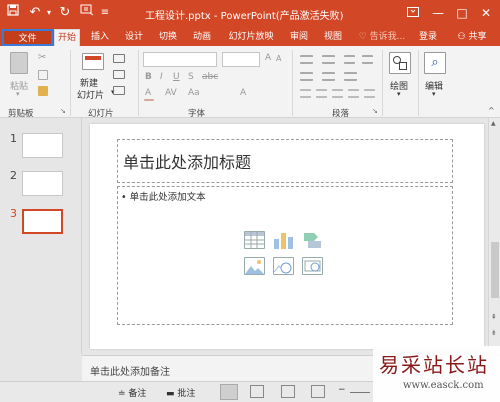  Describe the element at coordinates (306, 76) in the screenshot. I see `text-direction-icon` at that location.